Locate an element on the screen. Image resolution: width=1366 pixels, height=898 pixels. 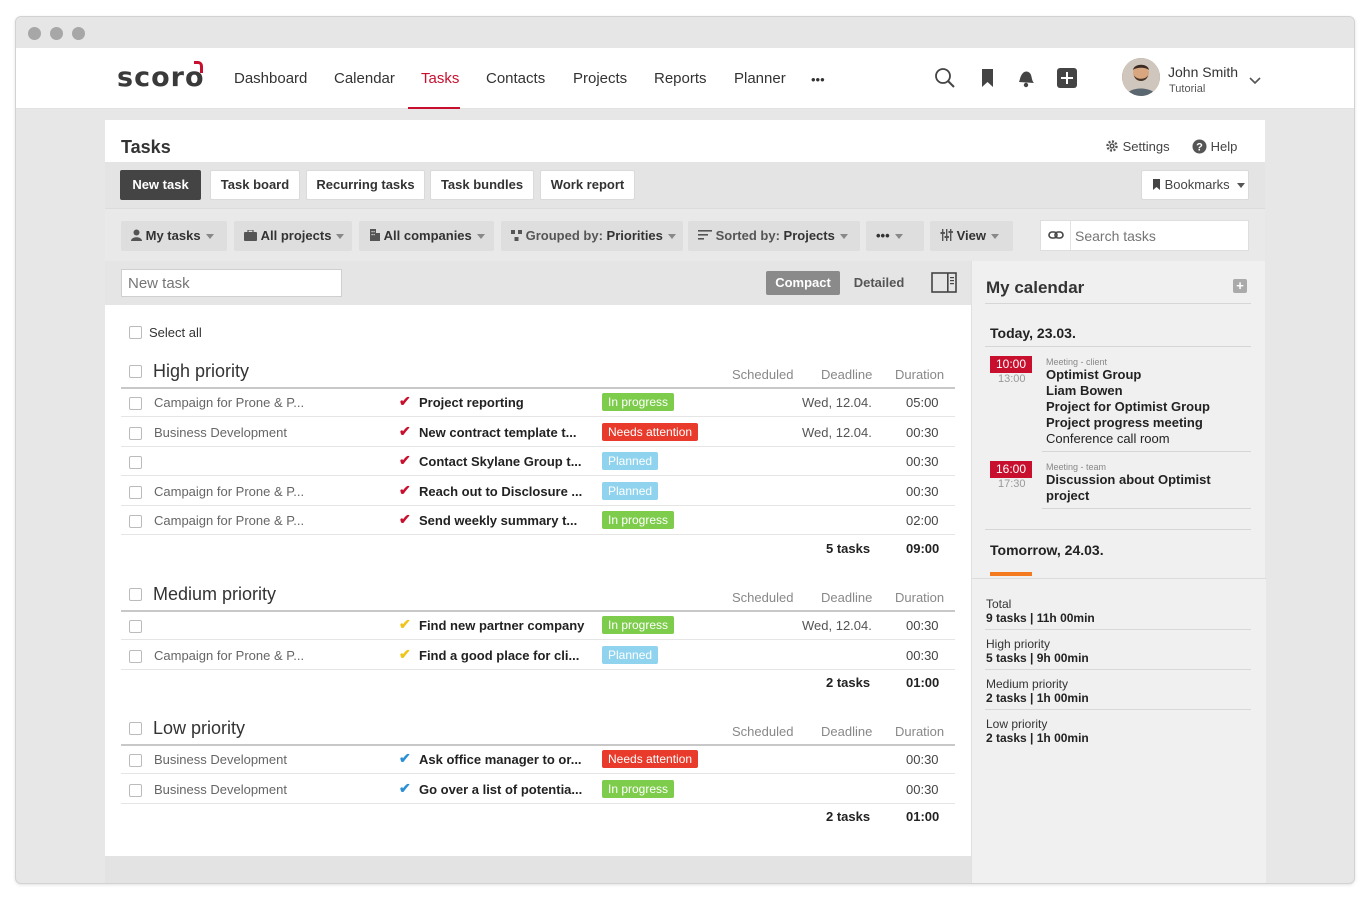
select-all-checkbox is located at coordinates (135, 332).